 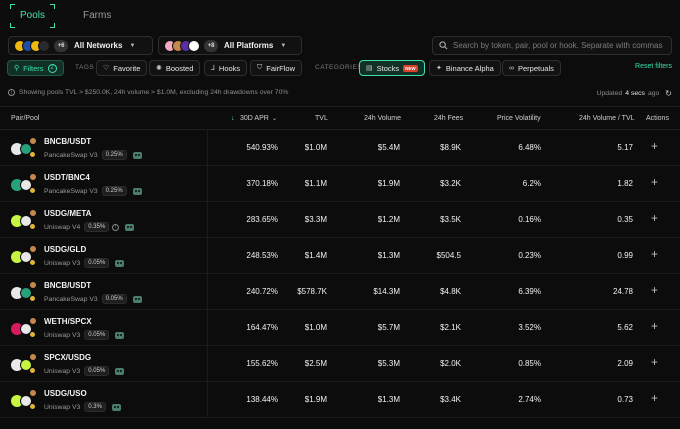 I want to click on pool-cell: USDG/GLD Uniswap V3 0.05%, so click(x=104, y=256).